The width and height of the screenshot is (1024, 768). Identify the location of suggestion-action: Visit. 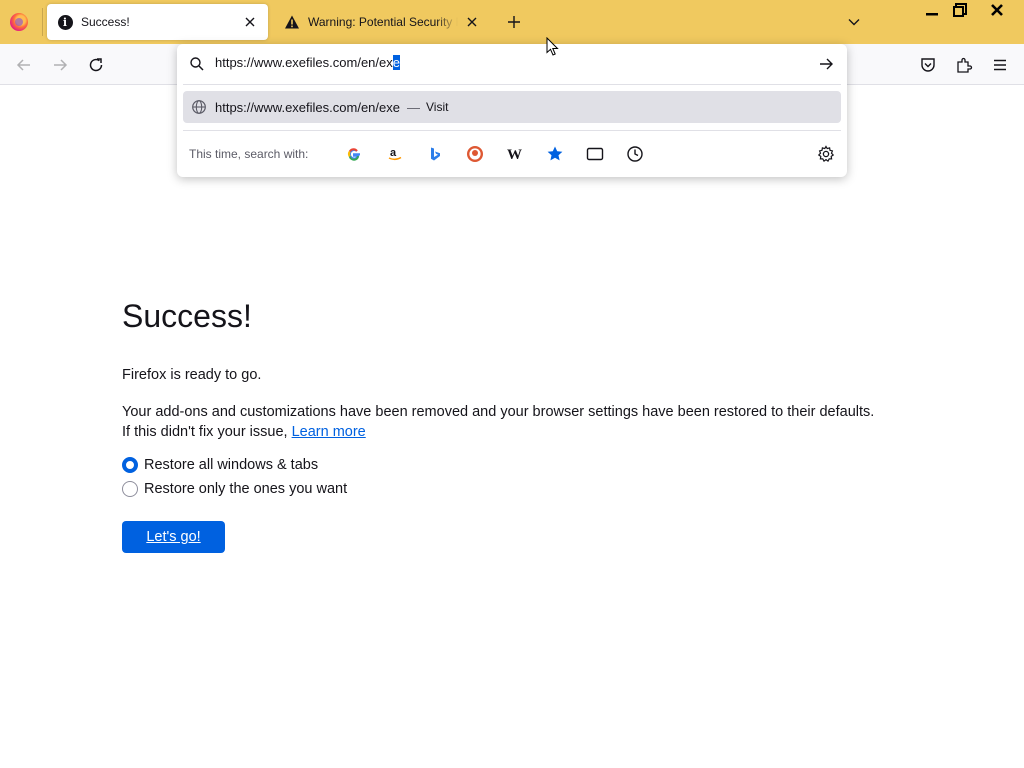
(437, 107).